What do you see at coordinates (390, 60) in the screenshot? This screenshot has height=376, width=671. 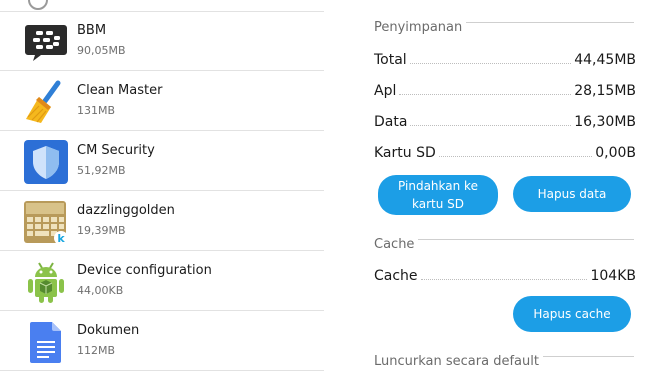 I see `storage-label: Total` at bounding box center [390, 60].